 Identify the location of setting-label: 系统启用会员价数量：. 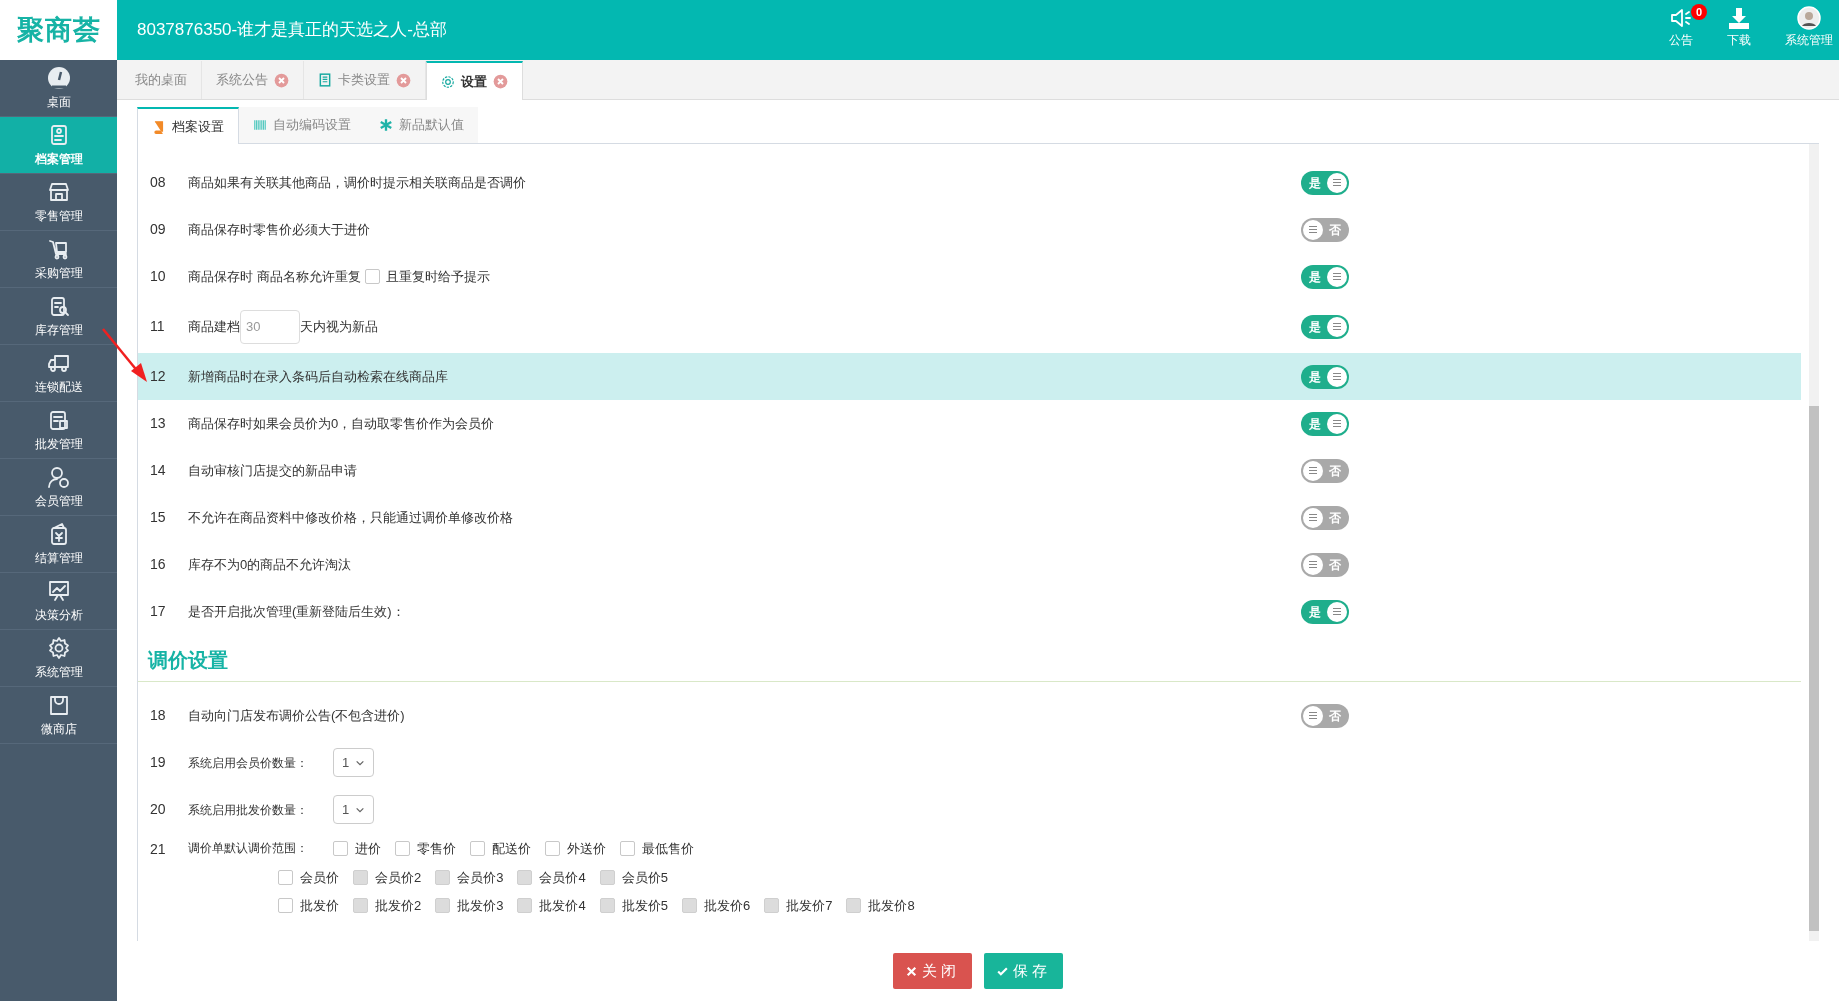
(248, 763).